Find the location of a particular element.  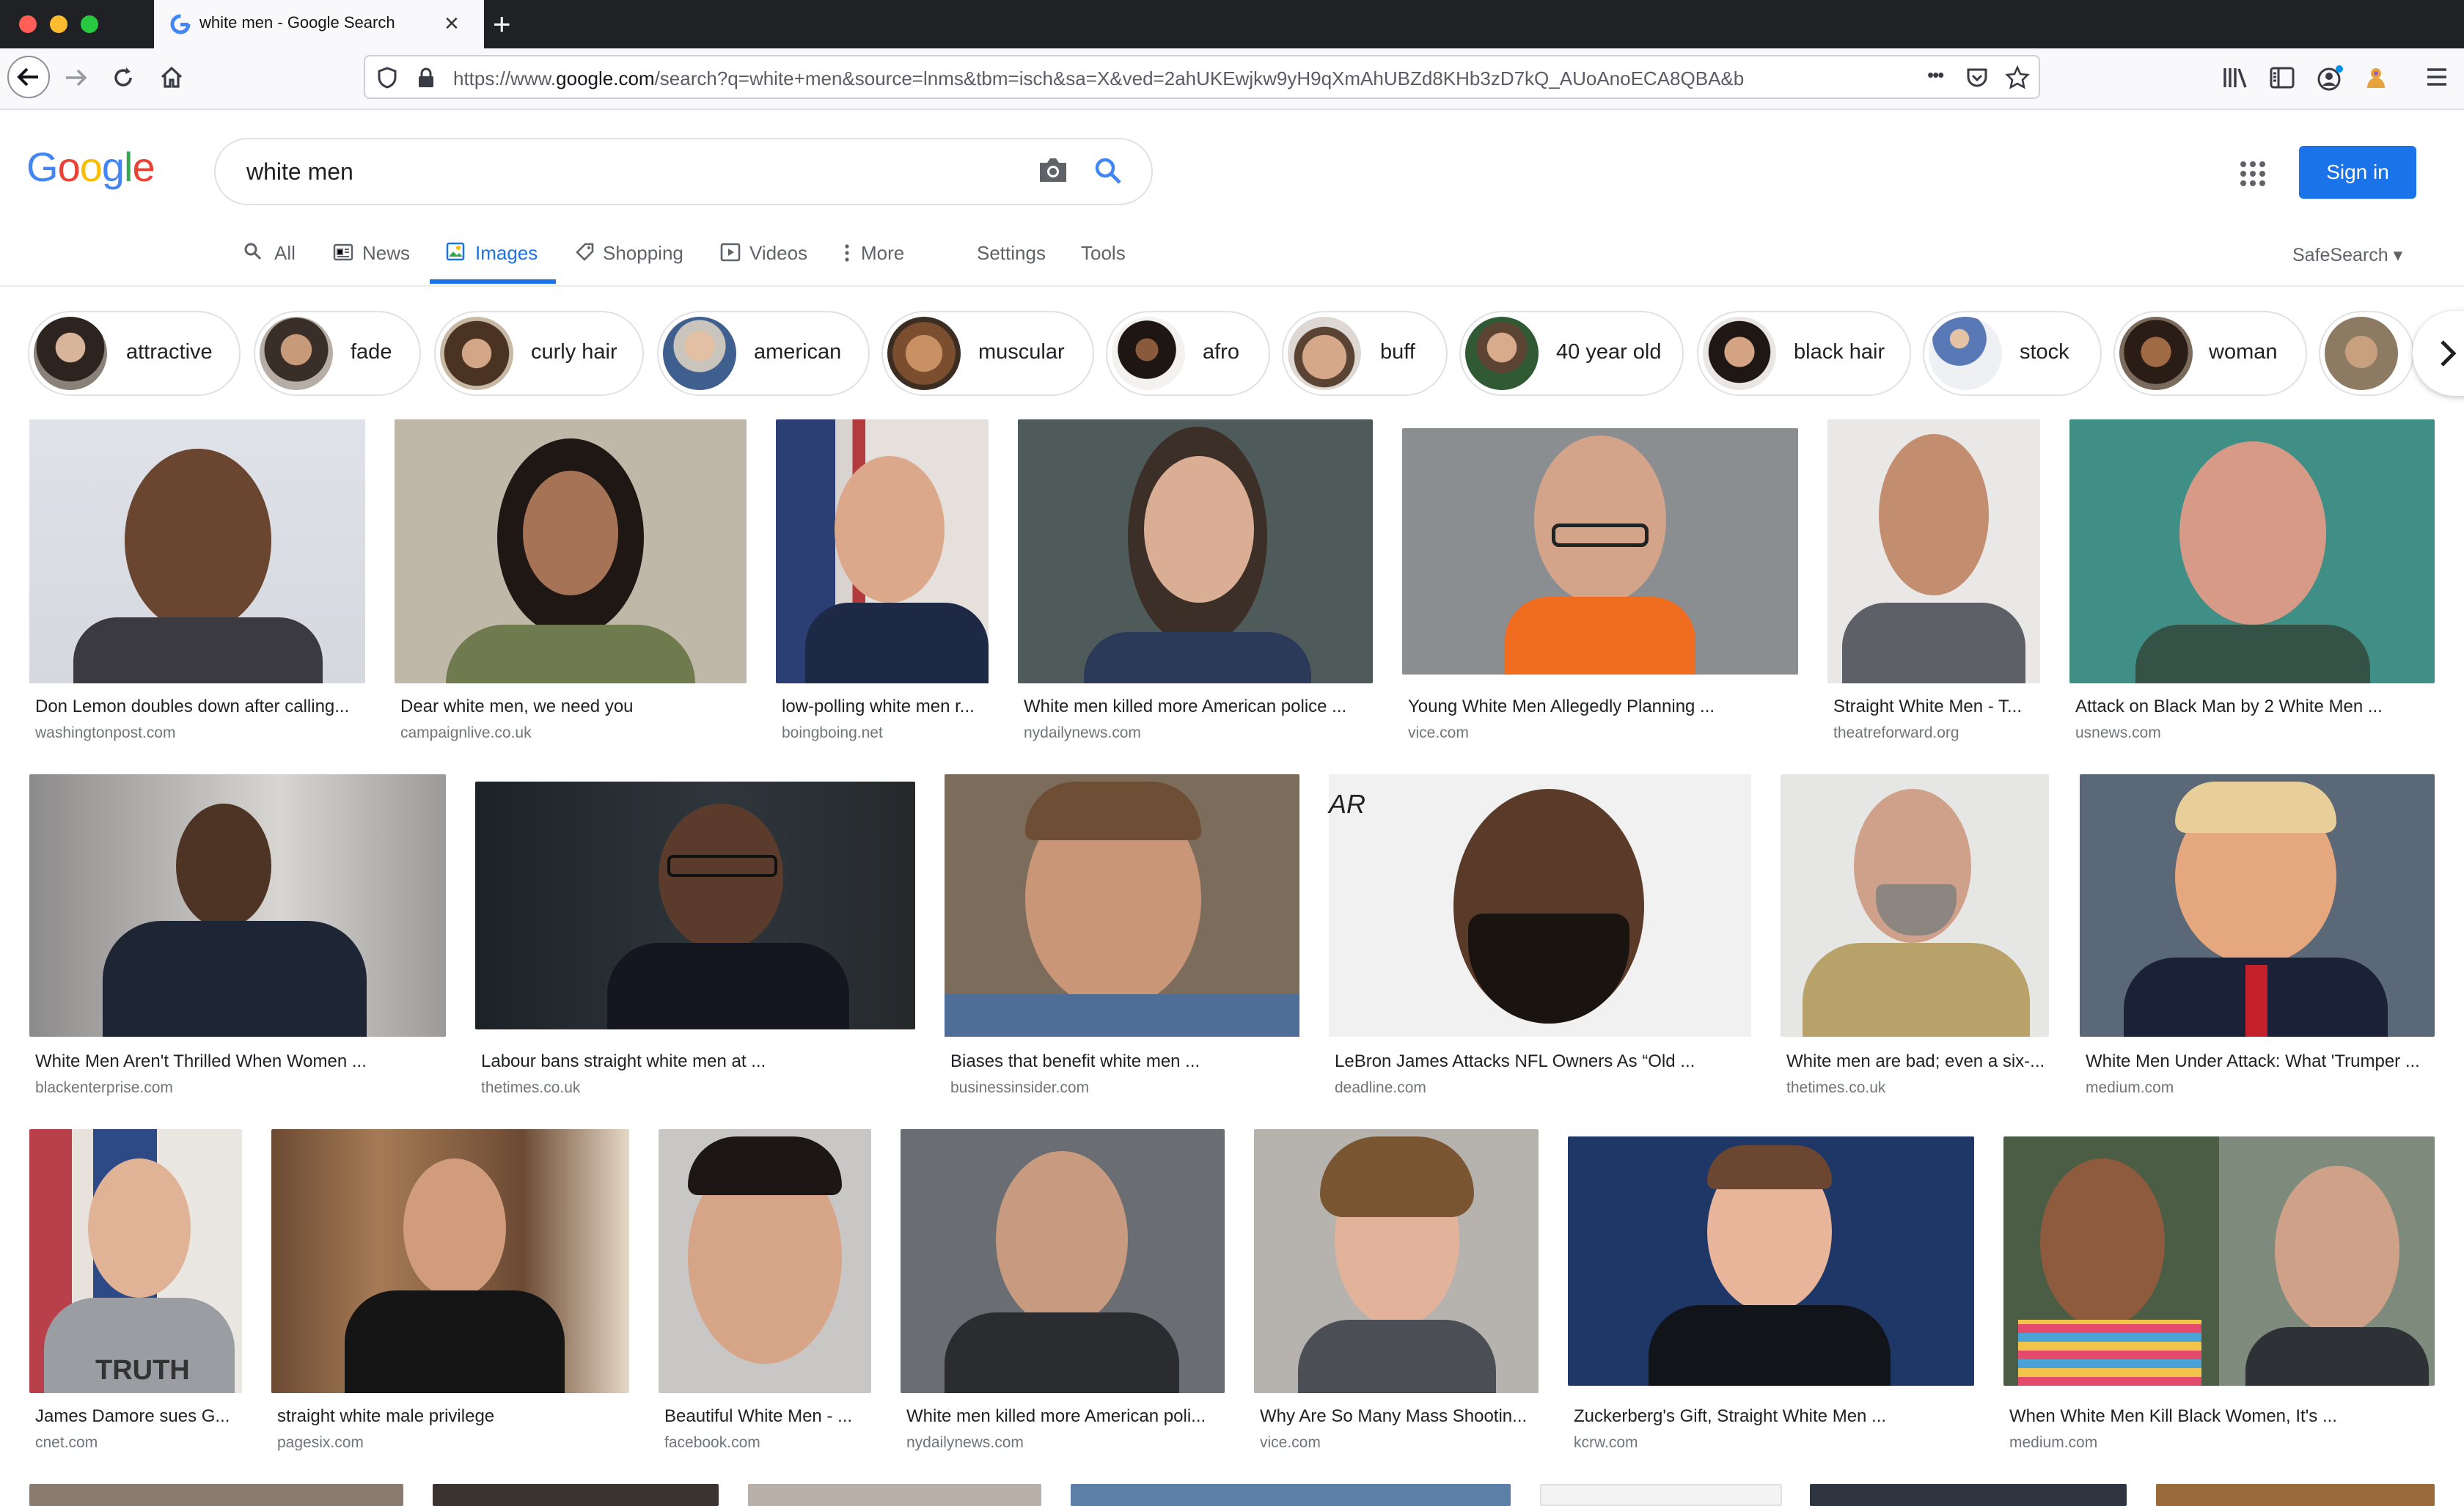

account-icon is located at coordinates (2330, 77).